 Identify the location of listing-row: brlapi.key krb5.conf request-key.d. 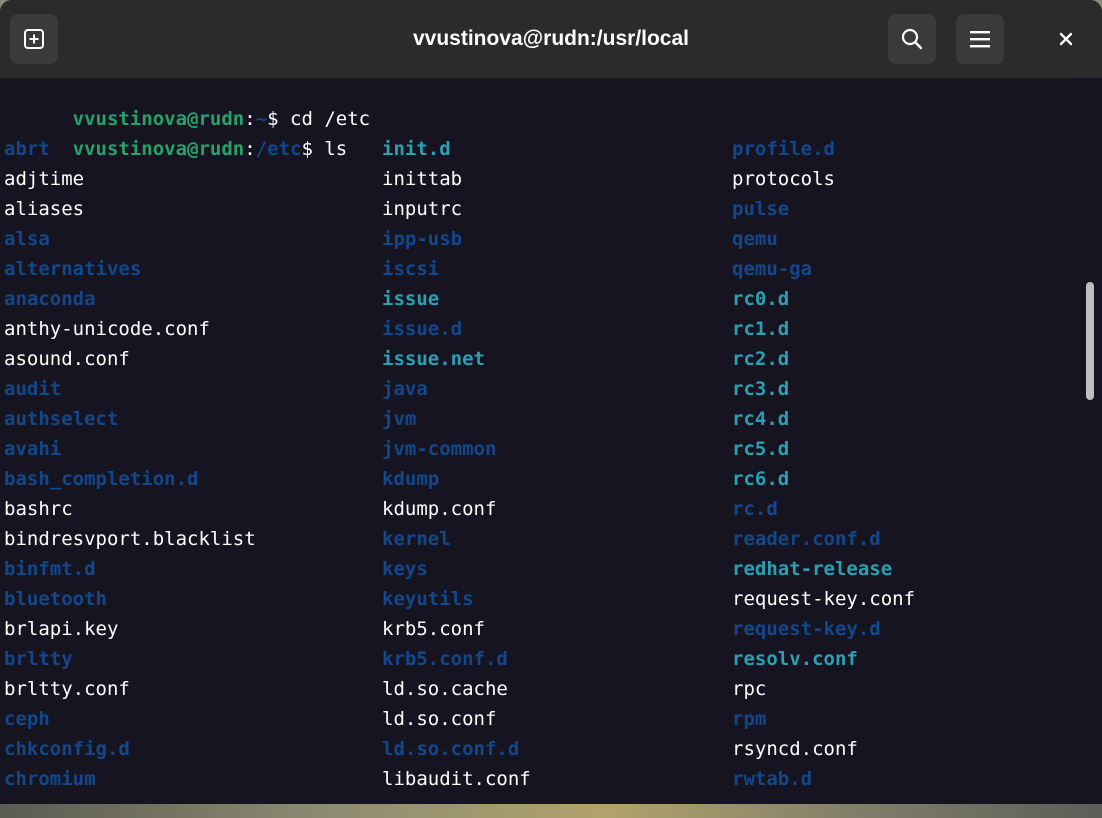
(535, 629).